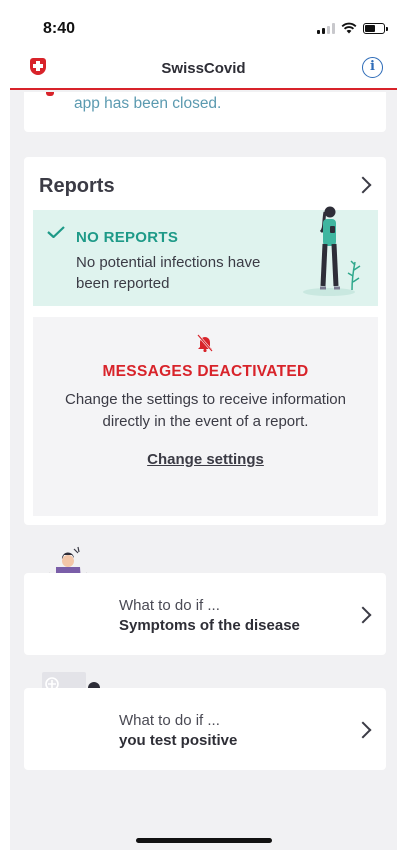  I want to click on bell-off-icon, so click(205, 343).